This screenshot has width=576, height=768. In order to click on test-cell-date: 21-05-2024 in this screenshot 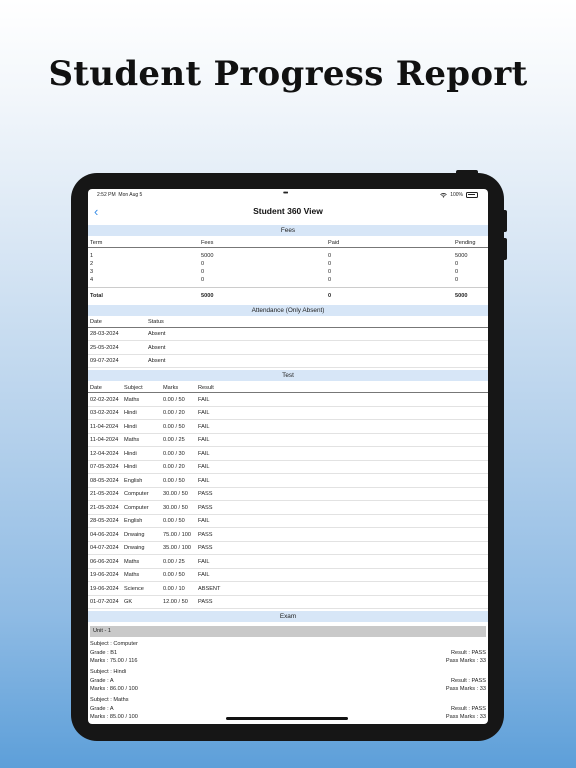, I will do `click(104, 507)`.